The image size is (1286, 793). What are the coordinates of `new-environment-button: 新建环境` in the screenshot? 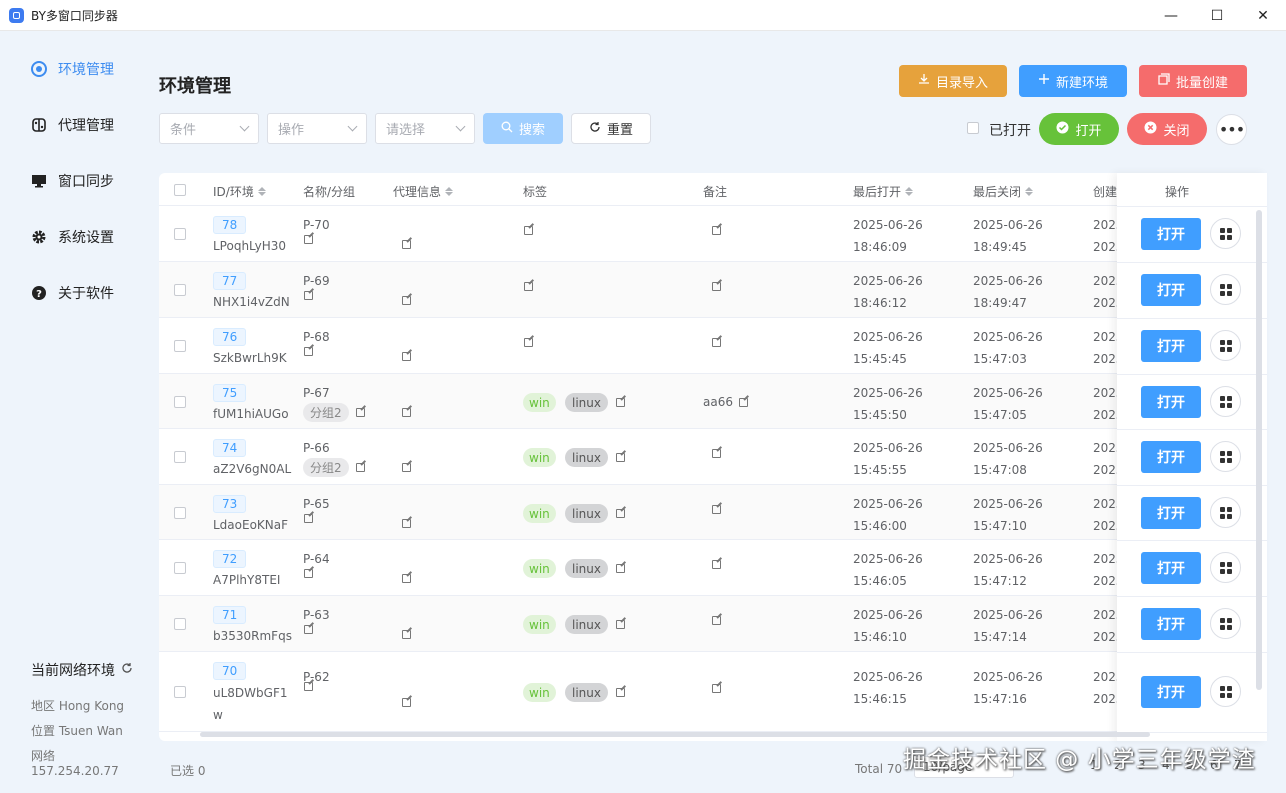 It's located at (1073, 81).